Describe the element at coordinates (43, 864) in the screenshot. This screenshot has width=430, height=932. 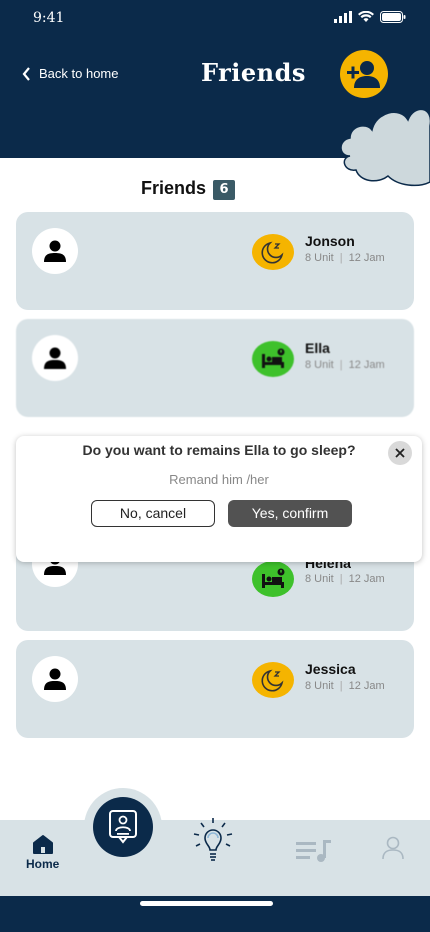
I see `tab-home-label: Home` at that location.